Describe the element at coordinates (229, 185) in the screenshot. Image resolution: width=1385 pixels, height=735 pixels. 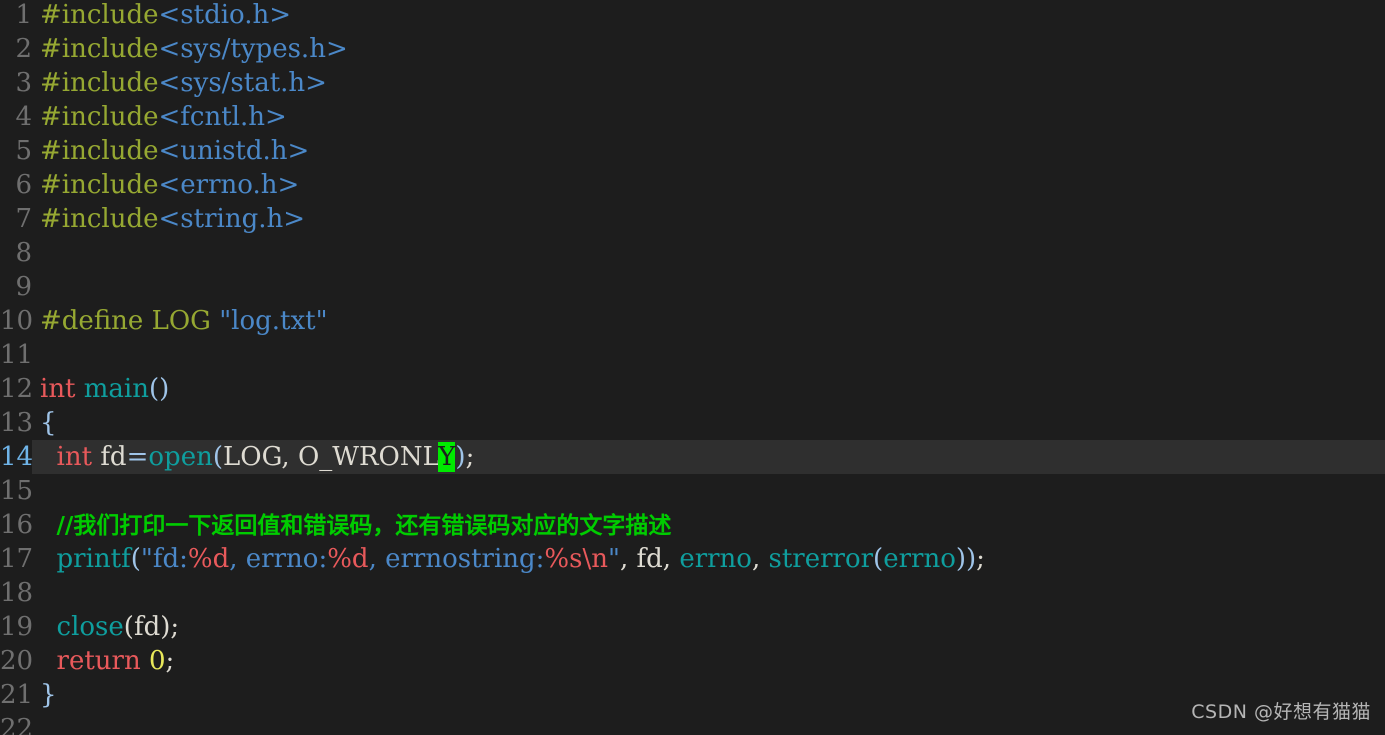
I see `token-header: <errno.h>` at that location.